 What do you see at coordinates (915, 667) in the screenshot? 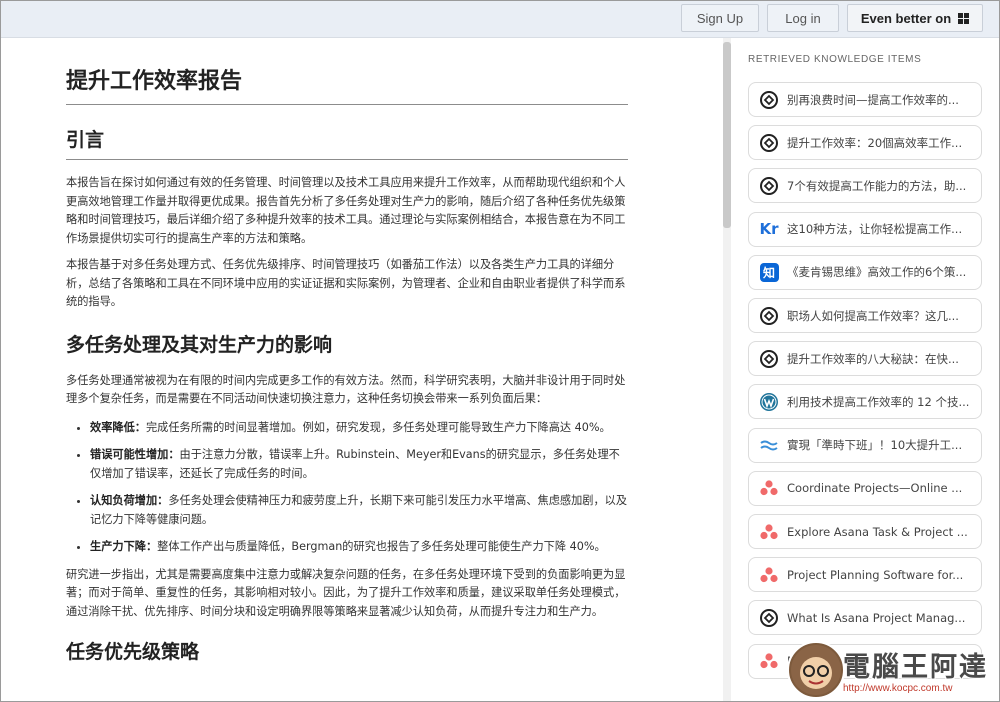
I see `watermark-text: 電腦王阿達` at bounding box center [915, 667].